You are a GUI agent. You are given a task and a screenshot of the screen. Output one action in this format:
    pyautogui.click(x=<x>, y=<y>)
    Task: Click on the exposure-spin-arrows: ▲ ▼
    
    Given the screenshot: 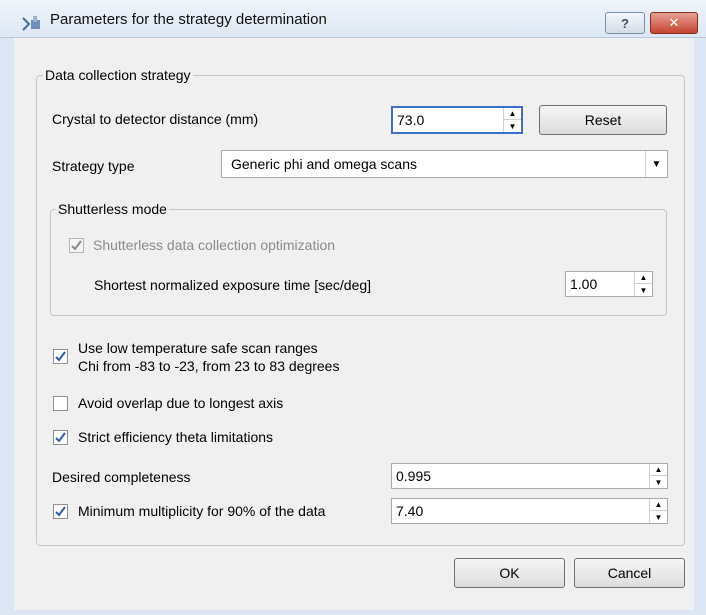 What is the action you would take?
    pyautogui.click(x=643, y=284)
    